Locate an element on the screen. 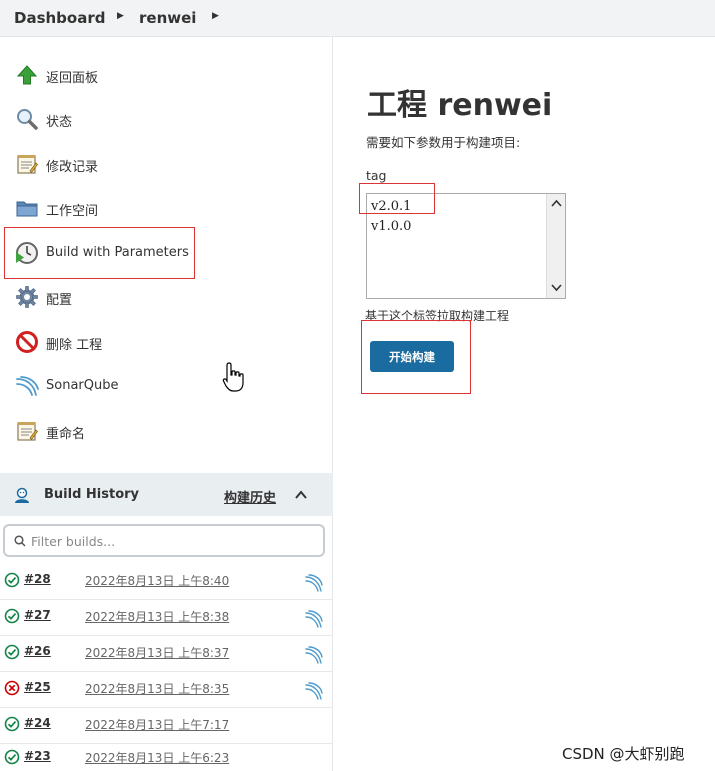  task-configure: 配置 is located at coordinates (166, 297).